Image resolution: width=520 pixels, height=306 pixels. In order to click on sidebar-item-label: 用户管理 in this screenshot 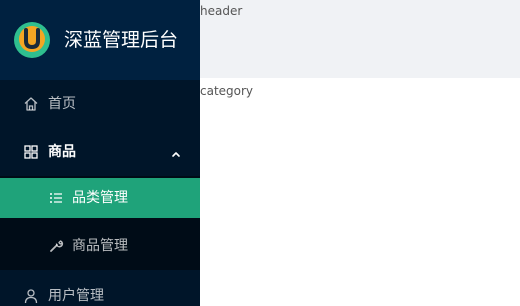, I will do `click(76, 296)`.